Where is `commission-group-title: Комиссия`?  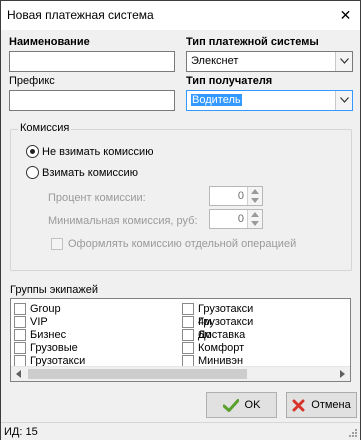
commission-group-title: Комиссия is located at coordinates (45, 128).